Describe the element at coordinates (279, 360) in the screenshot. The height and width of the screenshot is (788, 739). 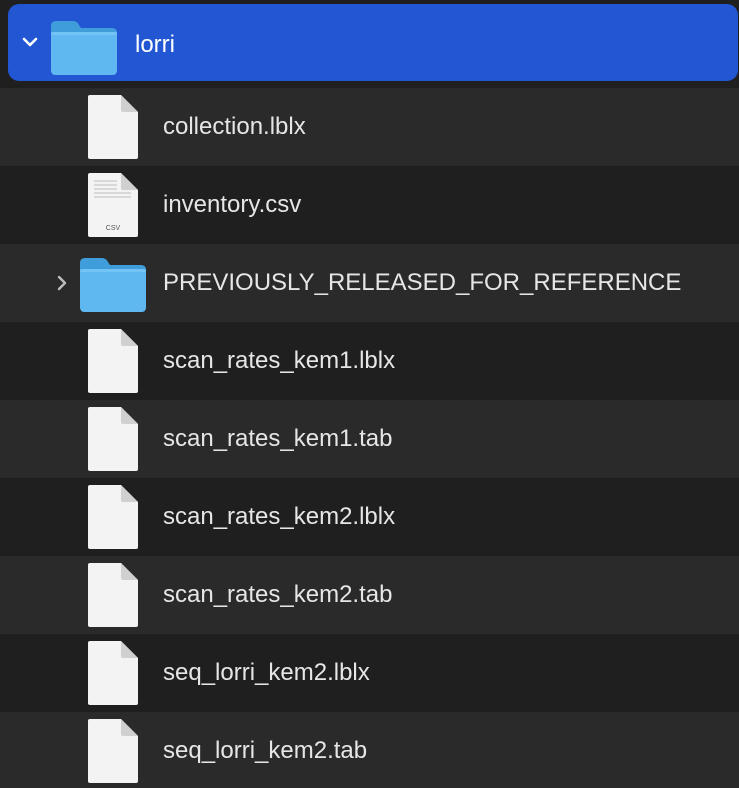
I see `file-name: scan_rates_kem1.lblx` at that location.